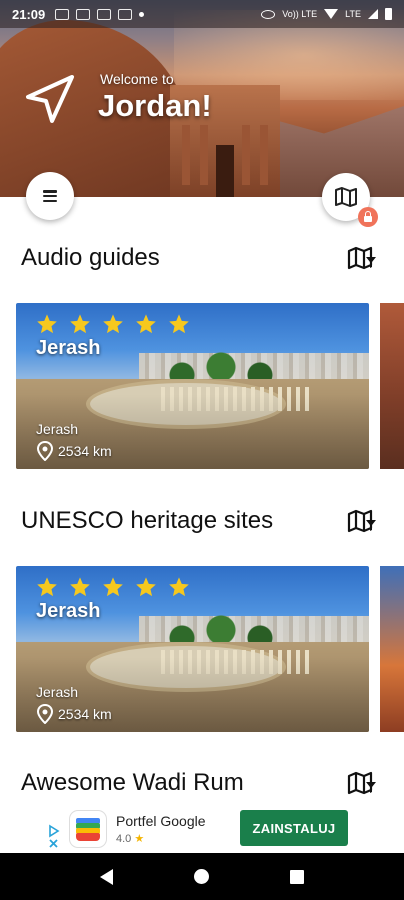 The image size is (404, 900). I want to click on home-icon, so click(201, 876).